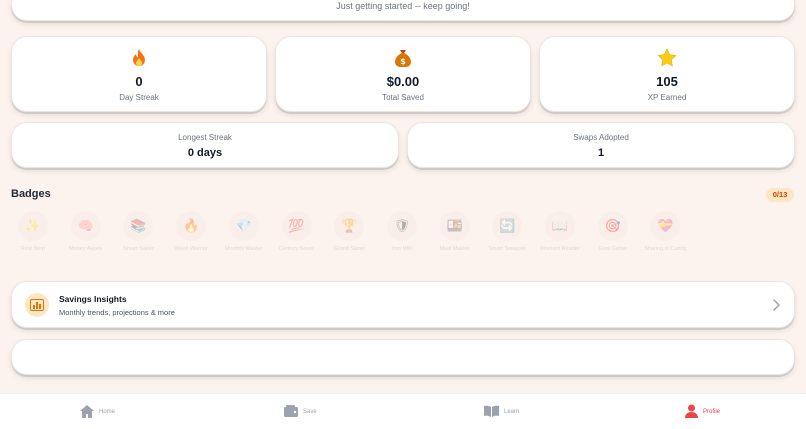 The width and height of the screenshot is (806, 429). Describe the element at coordinates (454, 226) in the screenshot. I see `bento-icon: 🍱` at that location.